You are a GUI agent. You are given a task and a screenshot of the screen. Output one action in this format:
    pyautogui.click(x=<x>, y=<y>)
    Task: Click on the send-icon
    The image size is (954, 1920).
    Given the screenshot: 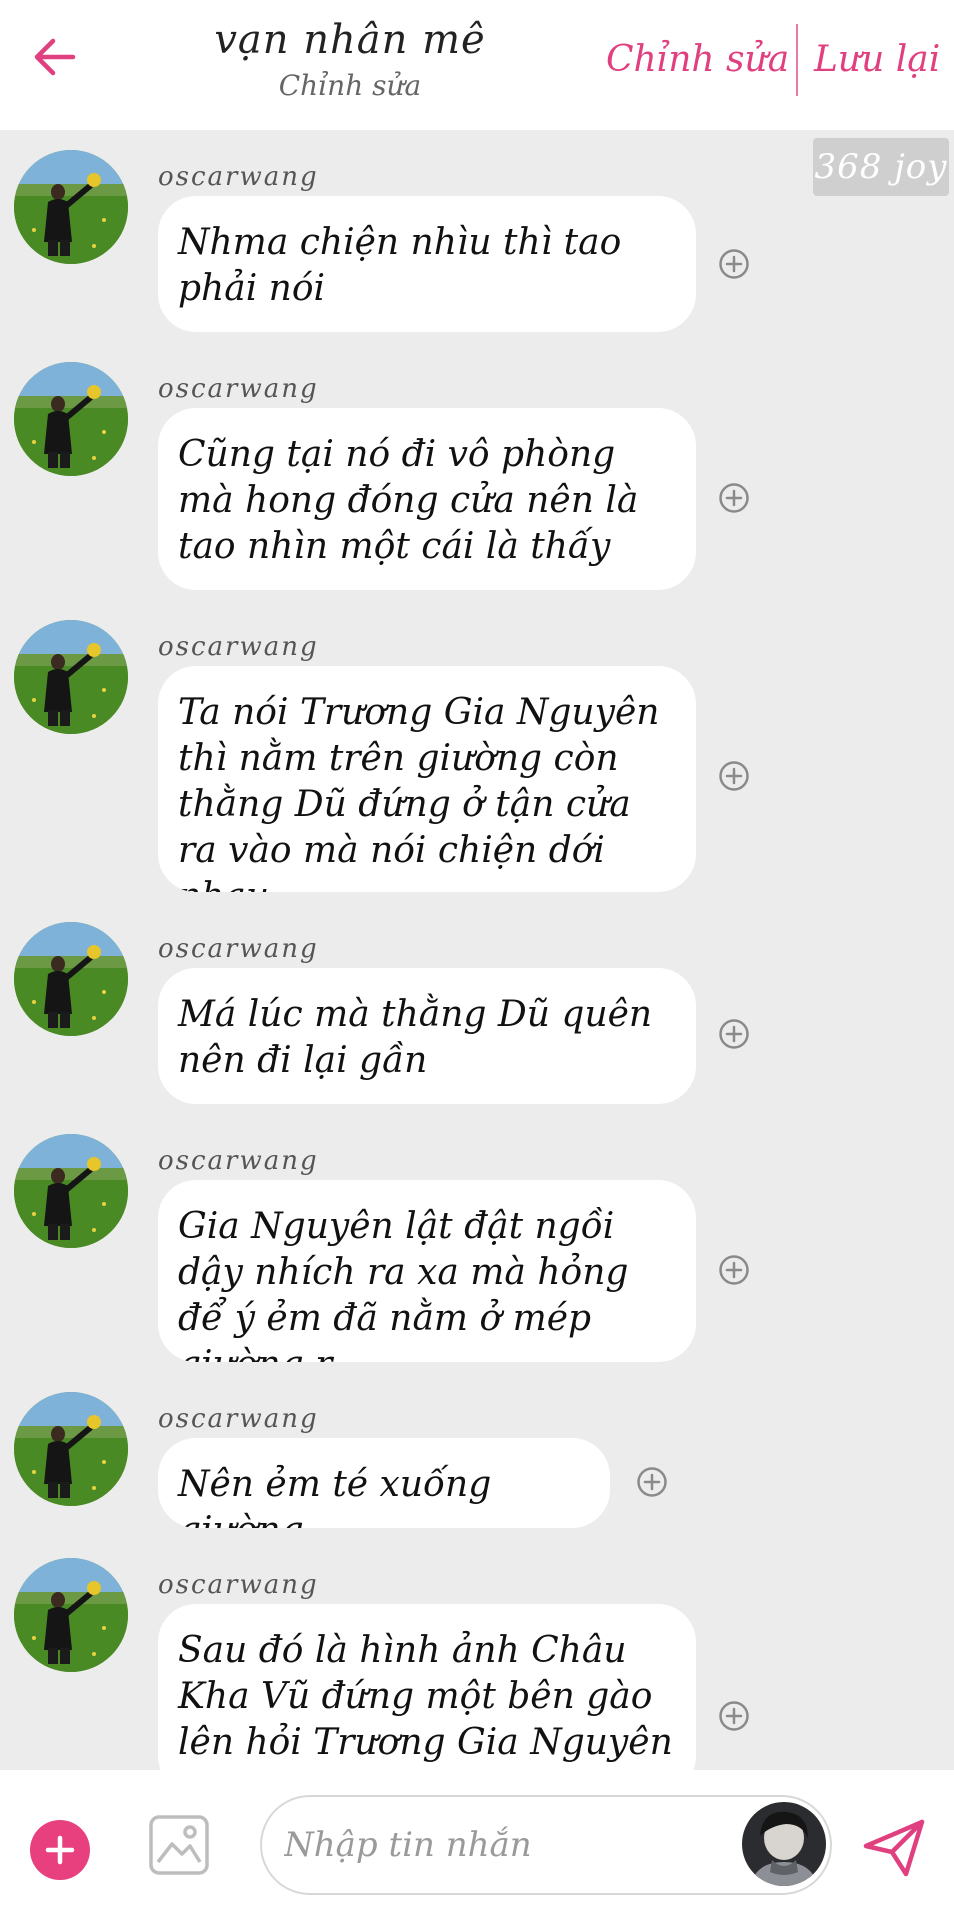 What is the action you would take?
    pyautogui.click(x=894, y=1848)
    